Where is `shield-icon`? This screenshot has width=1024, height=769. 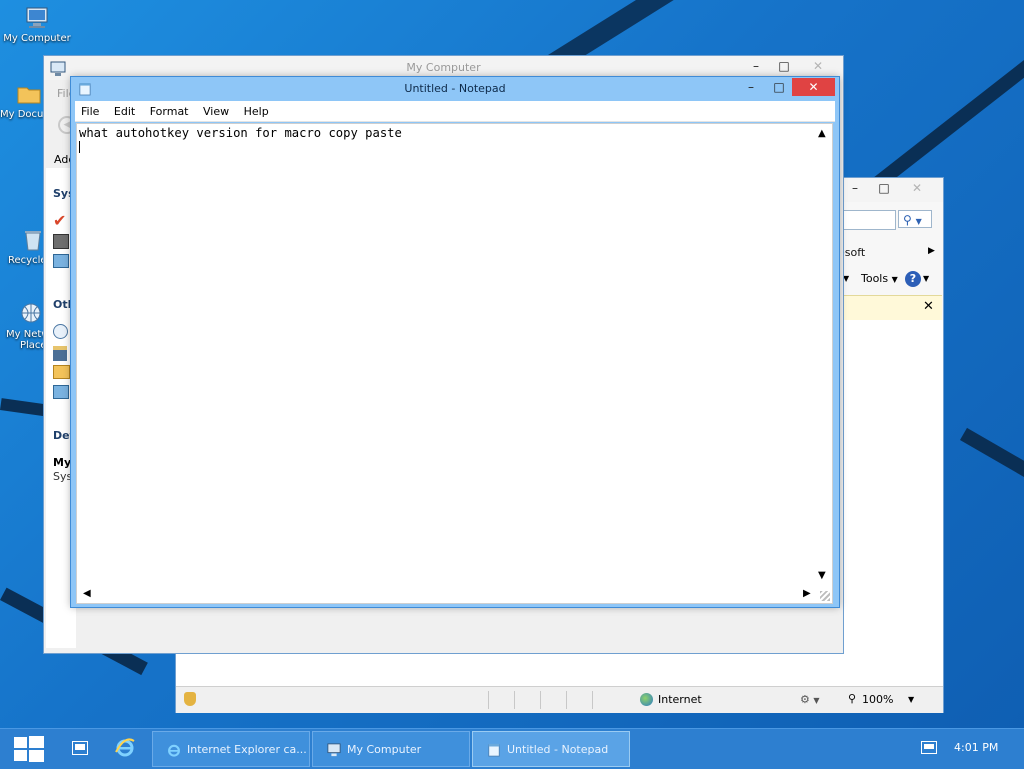
shield-icon is located at coordinates (190, 699).